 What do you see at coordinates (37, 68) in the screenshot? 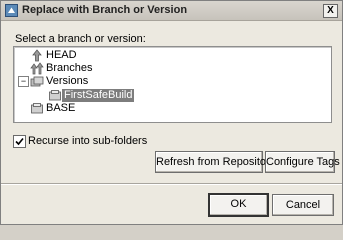
I see `branches-icon` at bounding box center [37, 68].